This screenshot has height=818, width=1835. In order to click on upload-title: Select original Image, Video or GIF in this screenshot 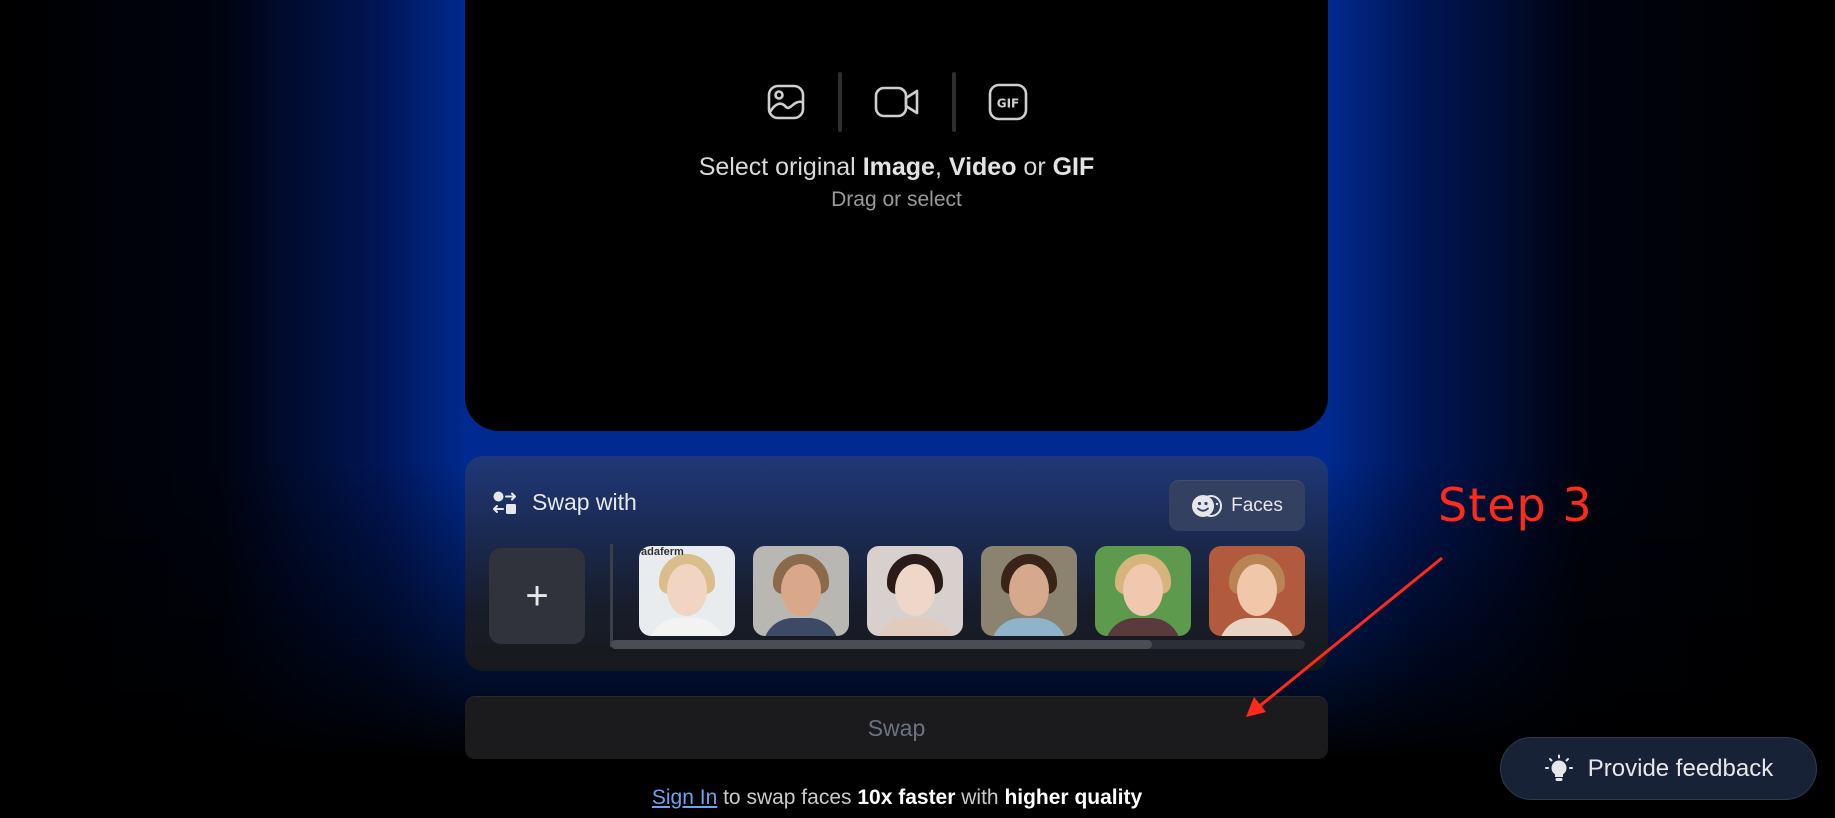, I will do `click(896, 167)`.